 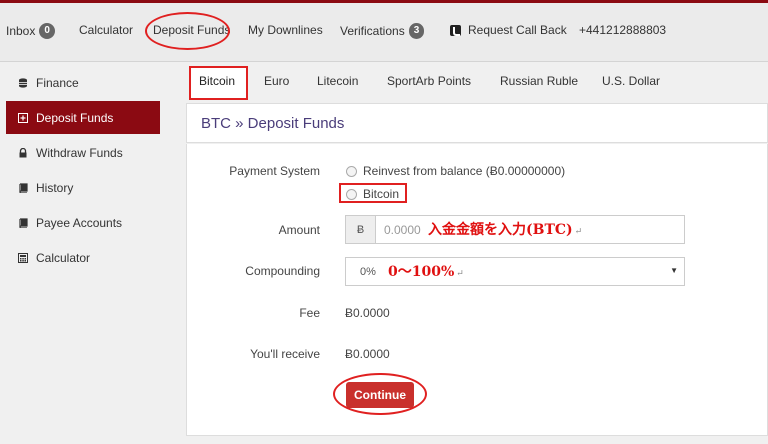 What do you see at coordinates (299, 230) in the screenshot?
I see `amount-label: Amount` at bounding box center [299, 230].